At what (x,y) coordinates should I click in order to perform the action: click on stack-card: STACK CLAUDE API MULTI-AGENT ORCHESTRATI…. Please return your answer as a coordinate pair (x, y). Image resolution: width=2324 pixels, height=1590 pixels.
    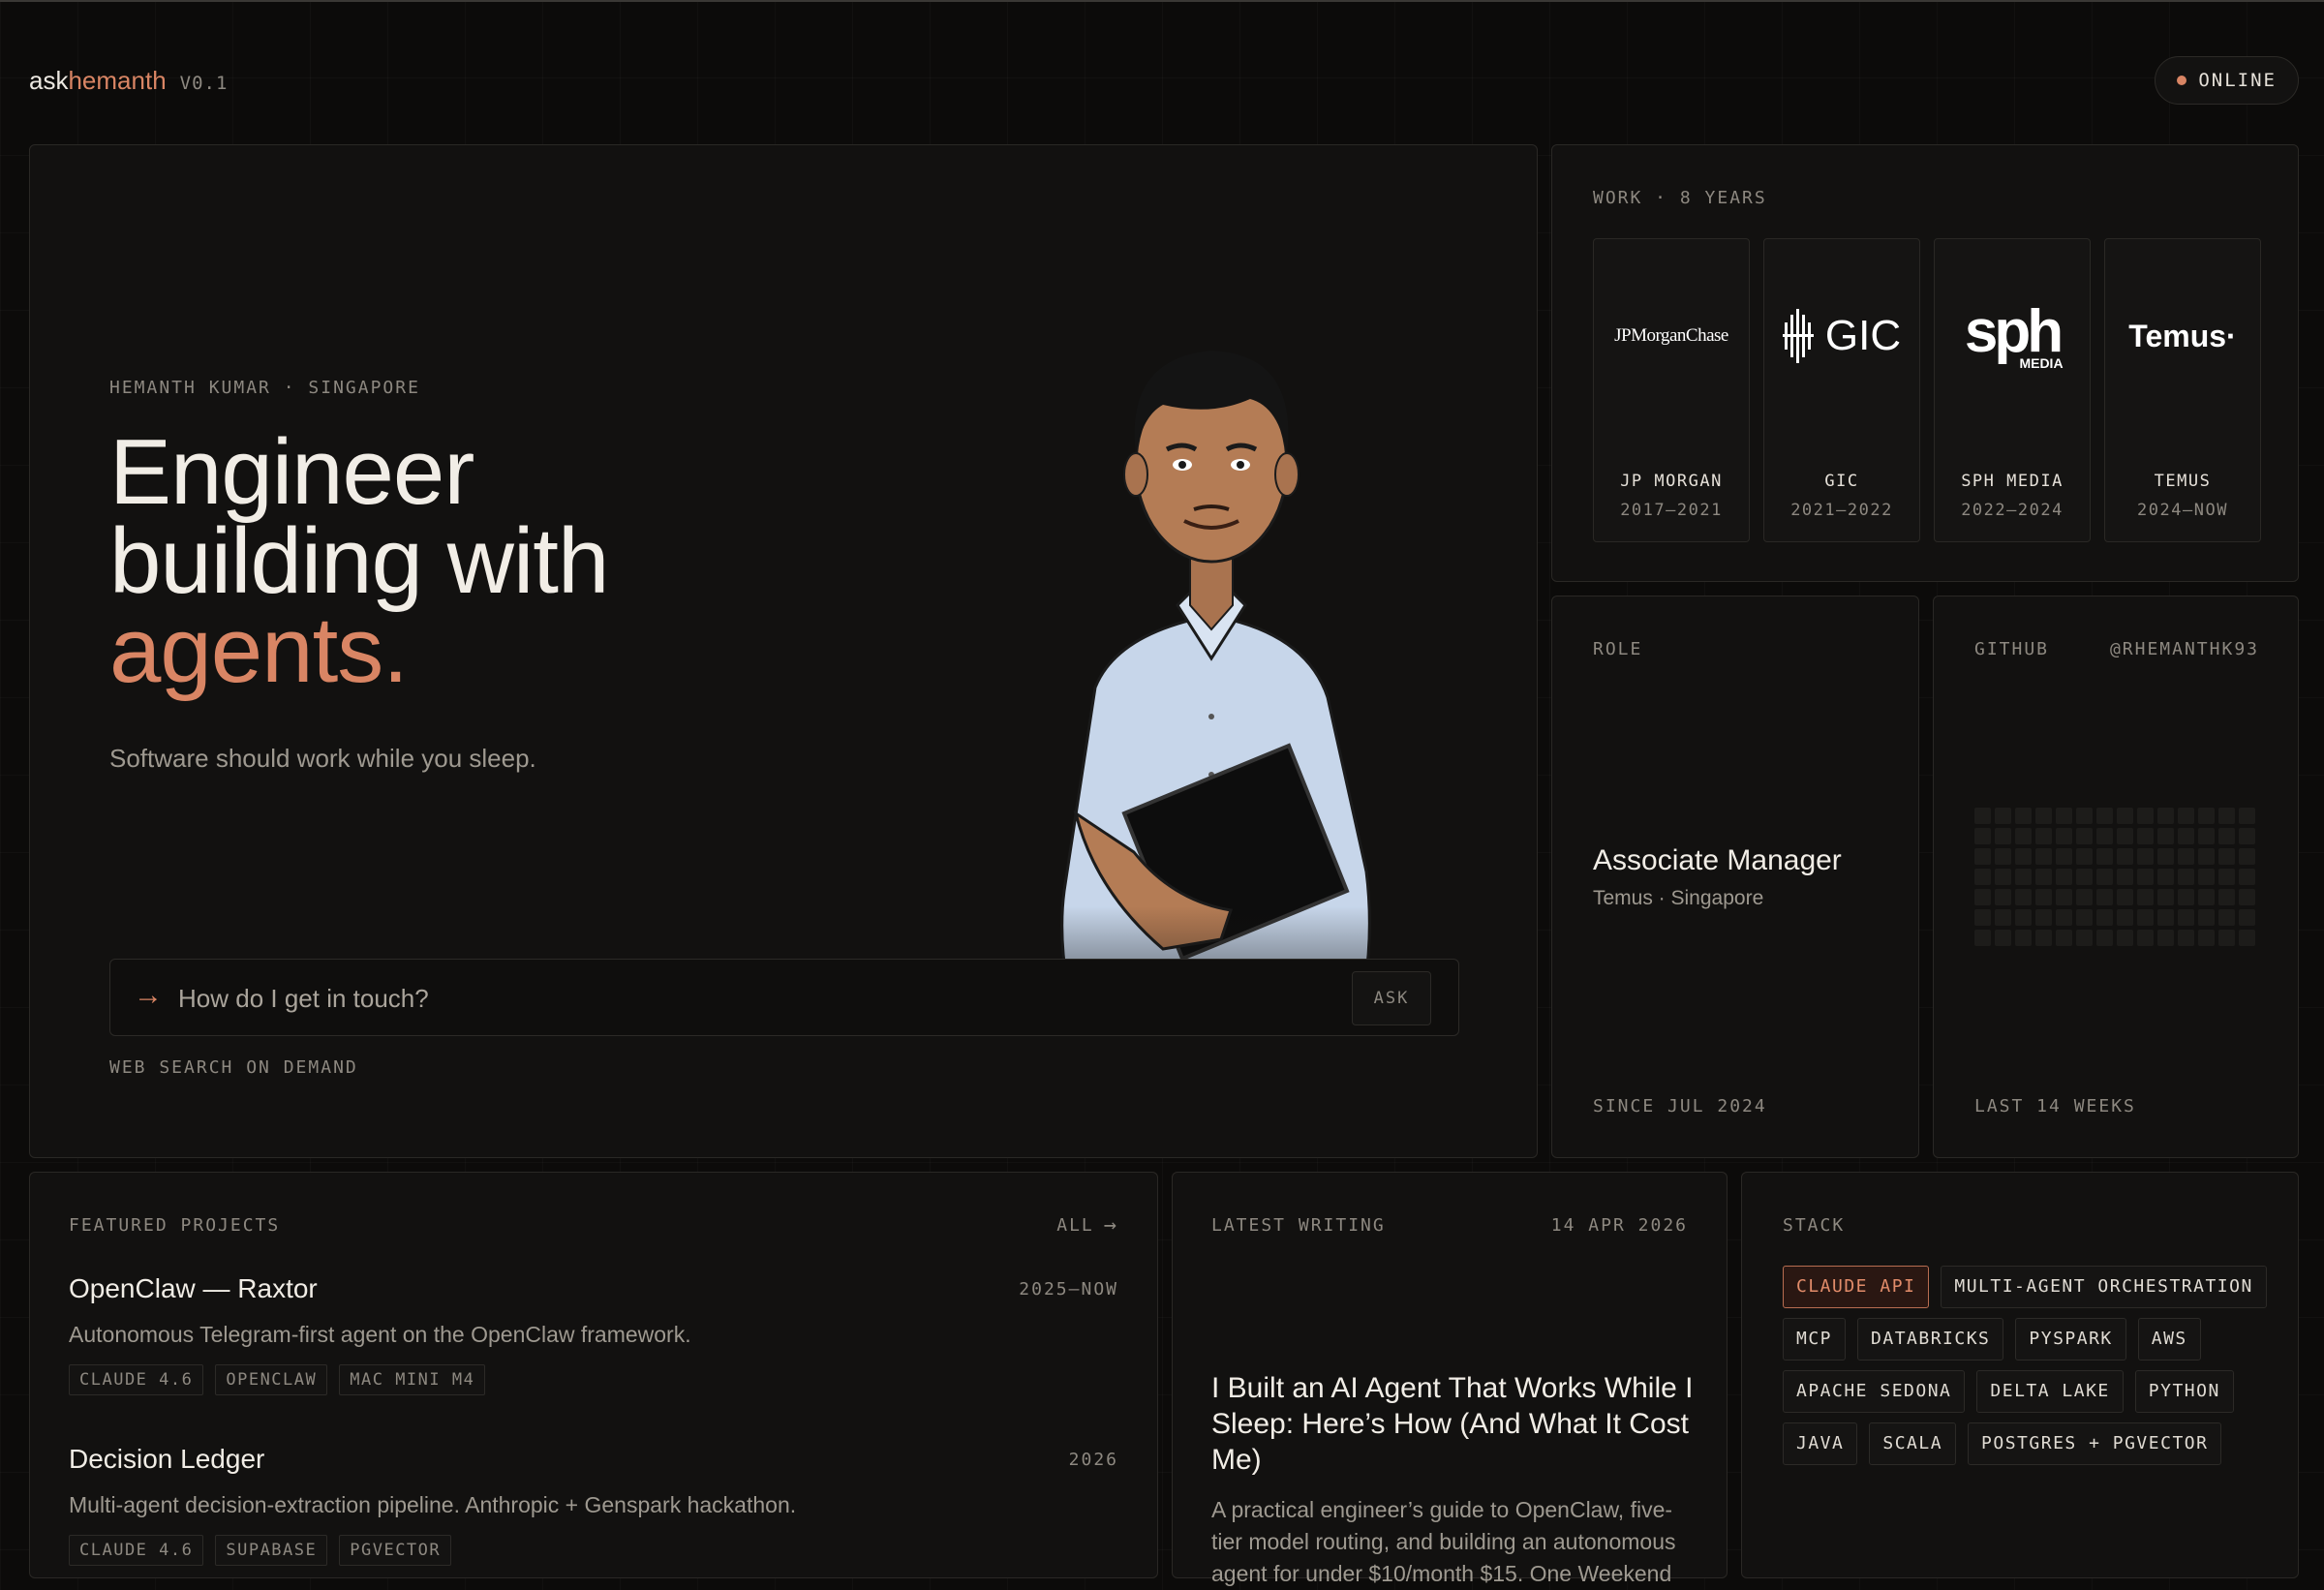
    Looking at the image, I should click on (2020, 1375).